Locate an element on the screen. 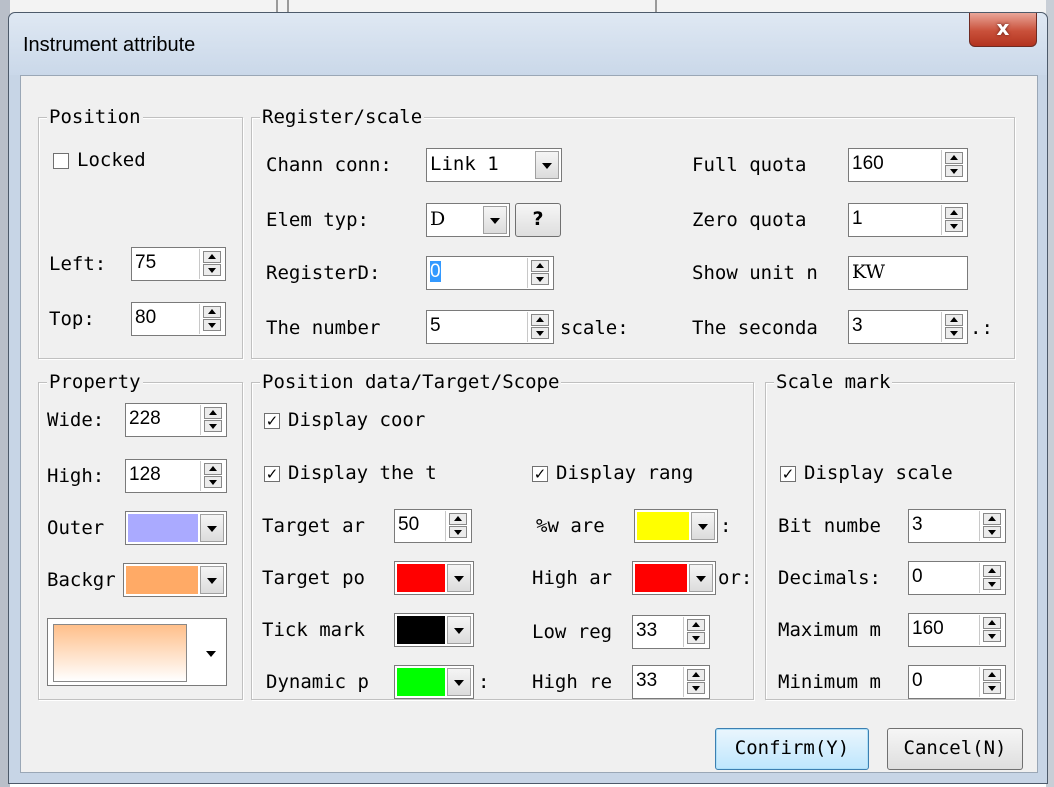 This screenshot has height=787, width=1054. maximum-spinner is located at coordinates (992, 630).